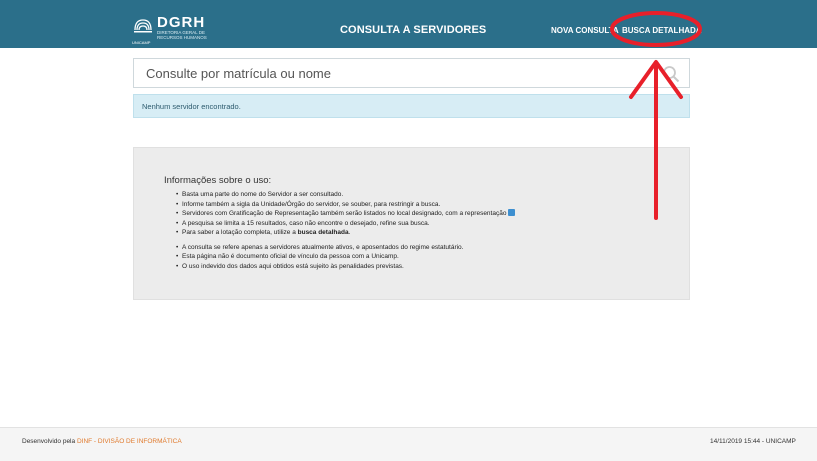 The height and width of the screenshot is (461, 817). I want to click on dinf-link: DINF - DIVISÃO DE INFORMÁTICA, so click(129, 441).